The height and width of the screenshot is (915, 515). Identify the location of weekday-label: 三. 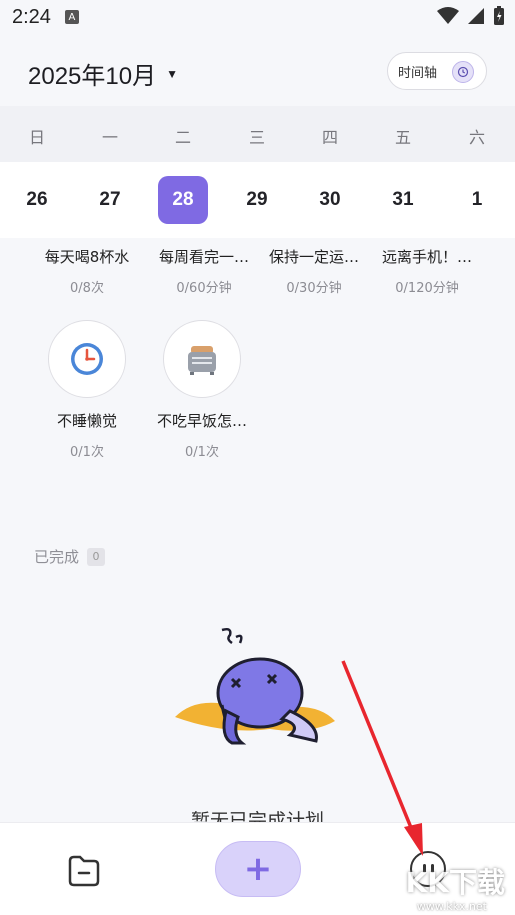
(256, 137).